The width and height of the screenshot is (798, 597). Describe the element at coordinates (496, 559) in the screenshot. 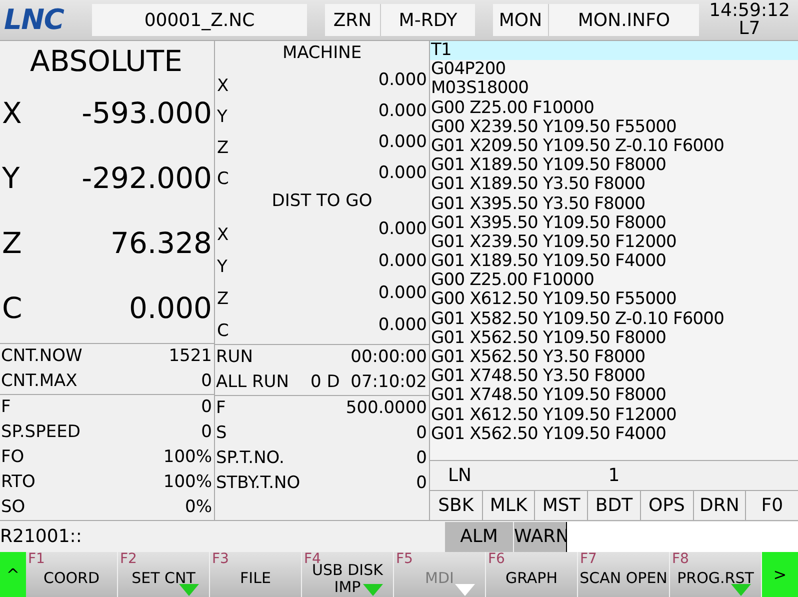

I see `fkey-label: F6` at that location.